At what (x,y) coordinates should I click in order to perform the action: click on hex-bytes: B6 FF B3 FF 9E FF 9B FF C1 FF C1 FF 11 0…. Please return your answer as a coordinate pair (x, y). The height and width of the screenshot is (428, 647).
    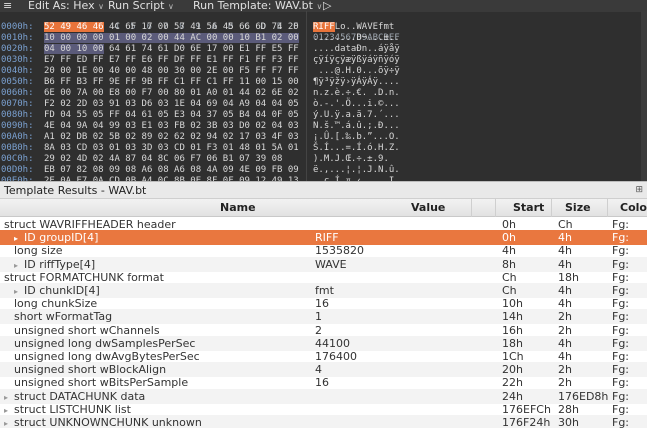
    Looking at the image, I should click on (171, 82).